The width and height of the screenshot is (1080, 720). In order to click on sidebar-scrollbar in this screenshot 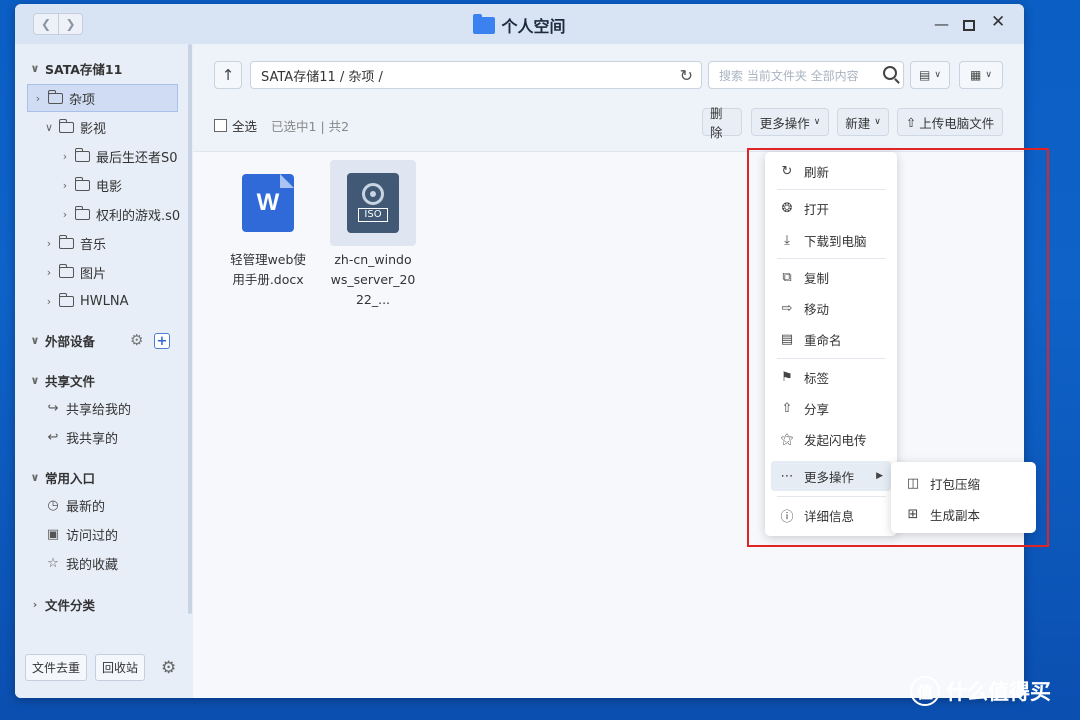, I will do `click(190, 329)`.